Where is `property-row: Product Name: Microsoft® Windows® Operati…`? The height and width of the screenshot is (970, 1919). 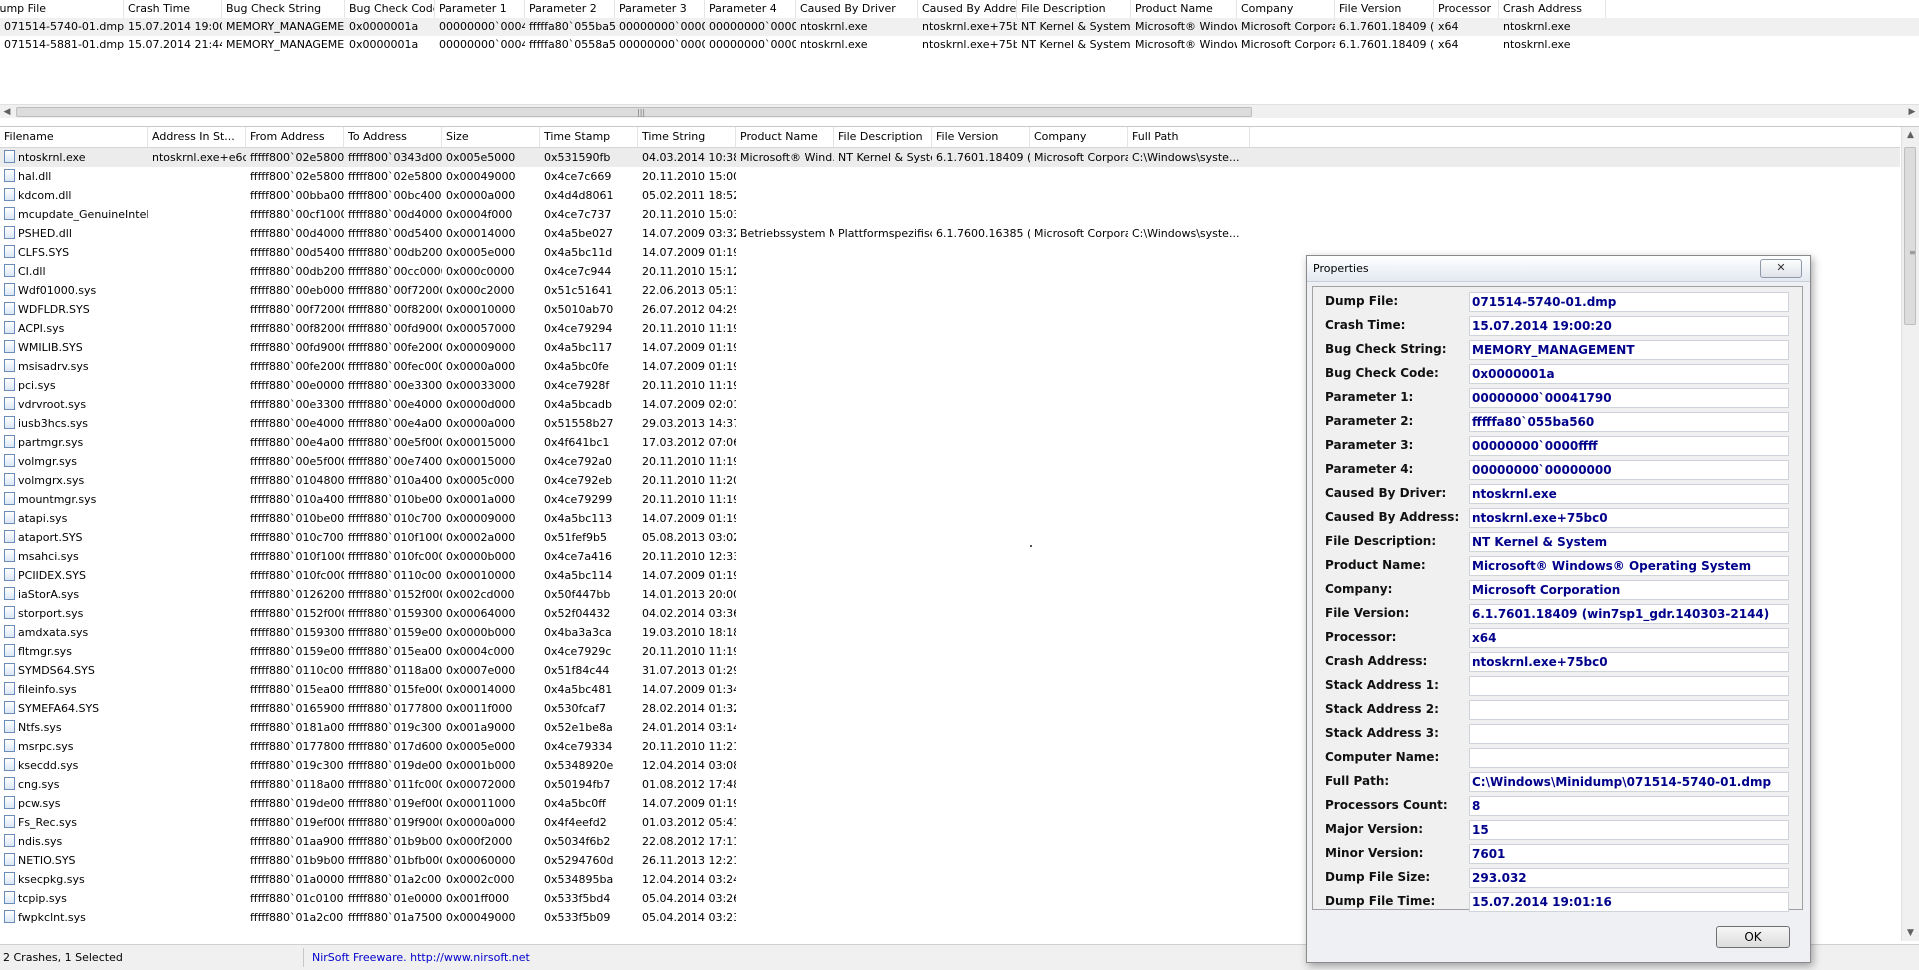 property-row: Product Name: Microsoft® Windows® Operati… is located at coordinates (1557, 566).